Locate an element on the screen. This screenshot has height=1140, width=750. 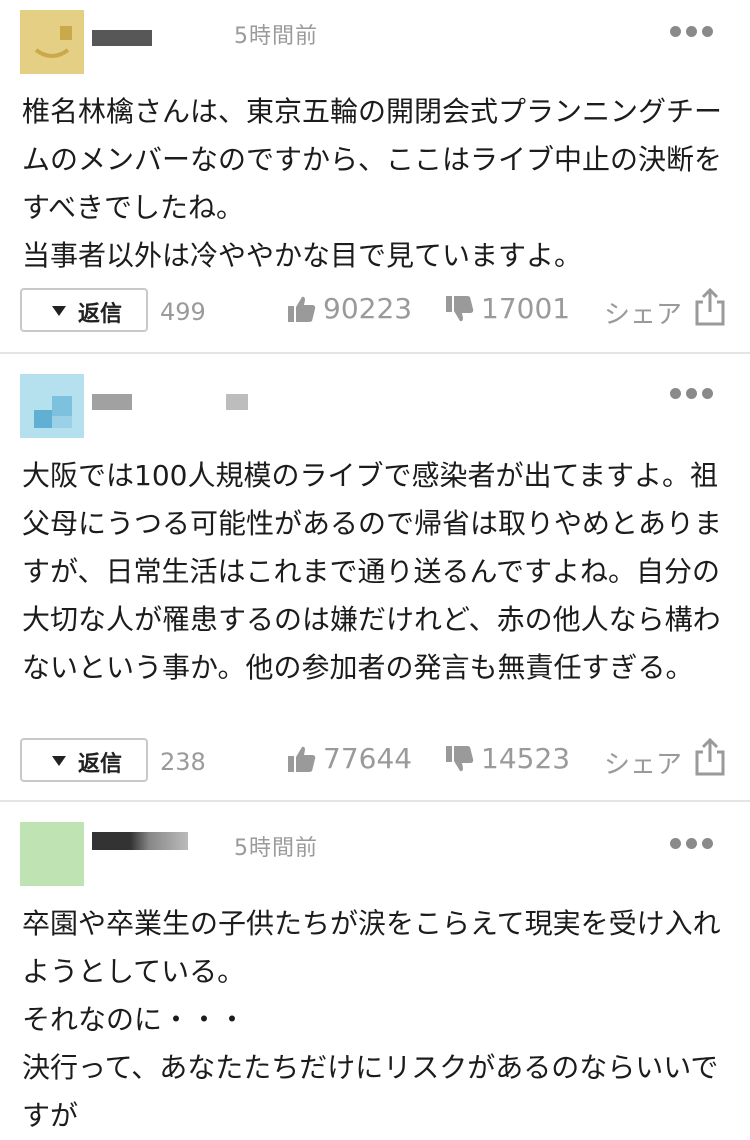
comment-actions: 返信 238 77644 14523 シェア is located at coordinates (375, 762).